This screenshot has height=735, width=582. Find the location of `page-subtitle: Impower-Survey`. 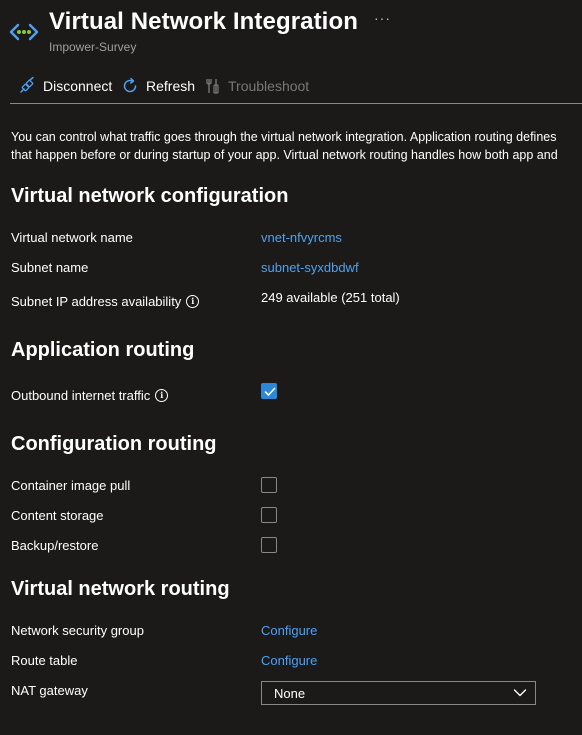

page-subtitle: Impower-Survey is located at coordinates (93, 47).